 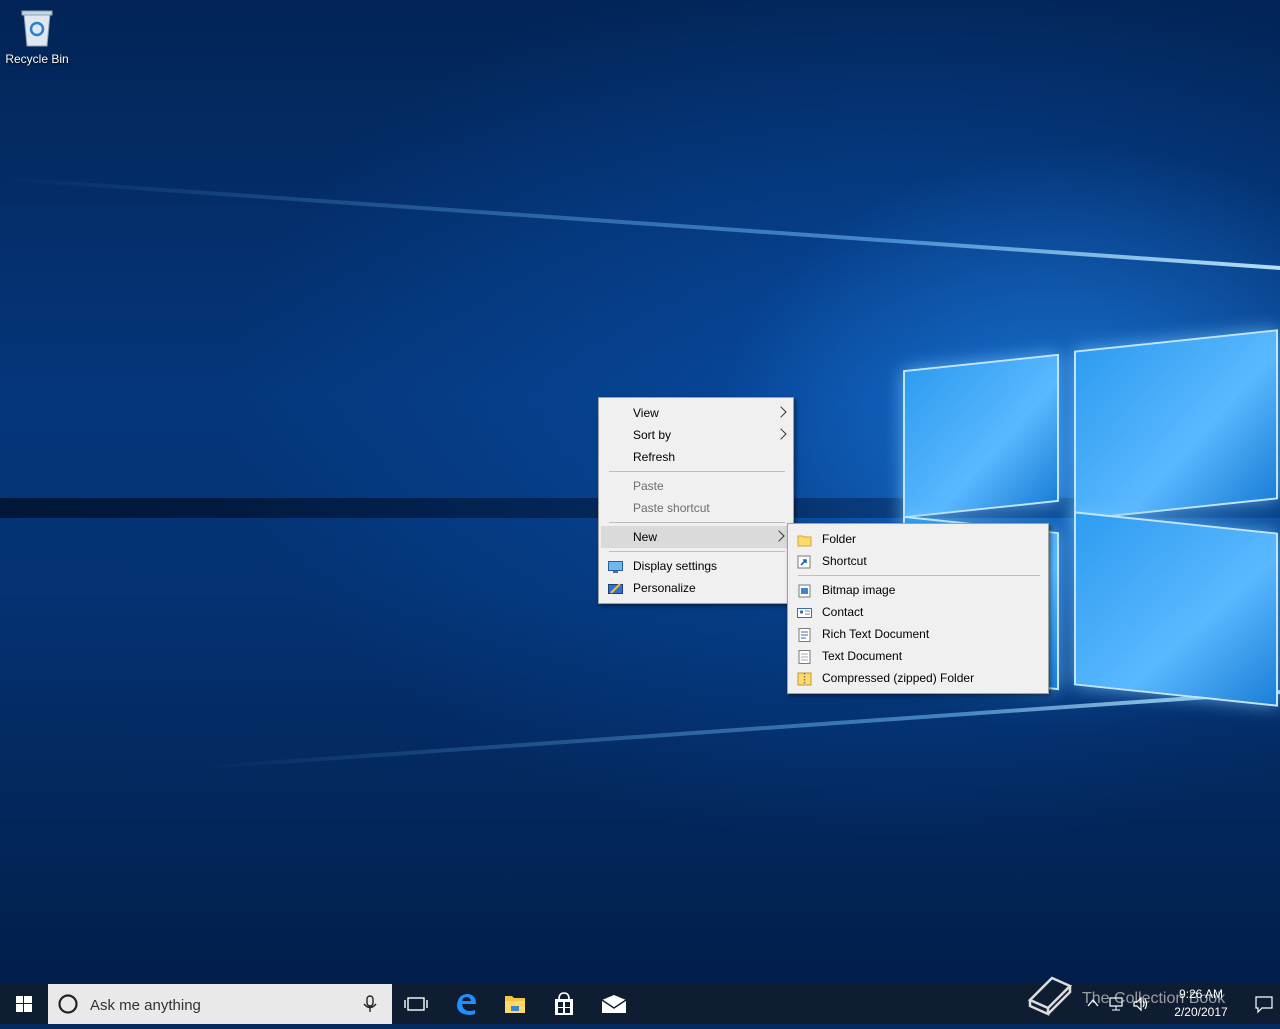 I want to click on clock-time: 9:26 AM, so click(x=1201, y=994).